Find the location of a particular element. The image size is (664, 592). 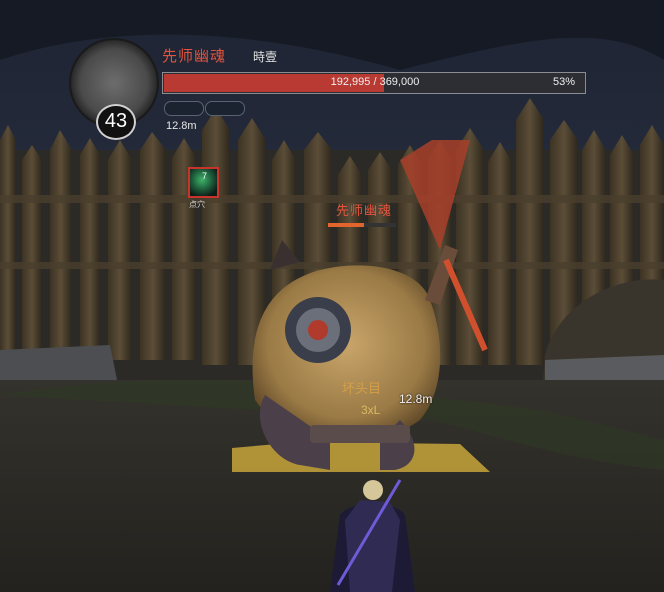

boss-hp-bar: 192,995 / 369,000 53% is located at coordinates (374, 83).